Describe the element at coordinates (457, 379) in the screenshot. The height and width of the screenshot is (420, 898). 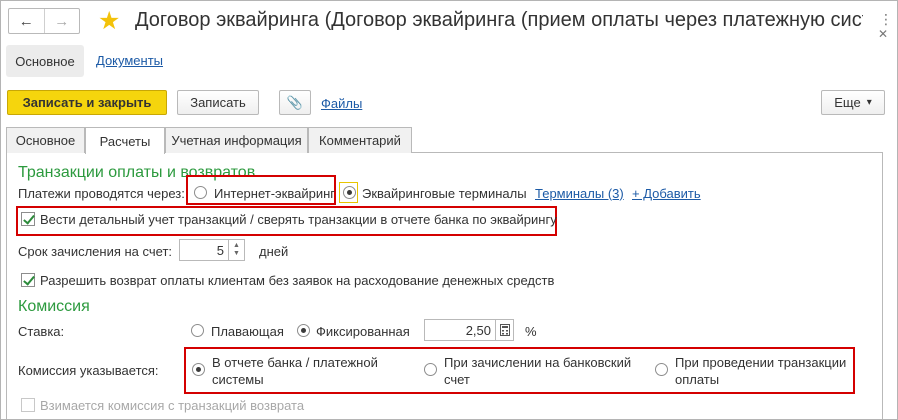
I see `bank-account-label-line2: счет` at that location.